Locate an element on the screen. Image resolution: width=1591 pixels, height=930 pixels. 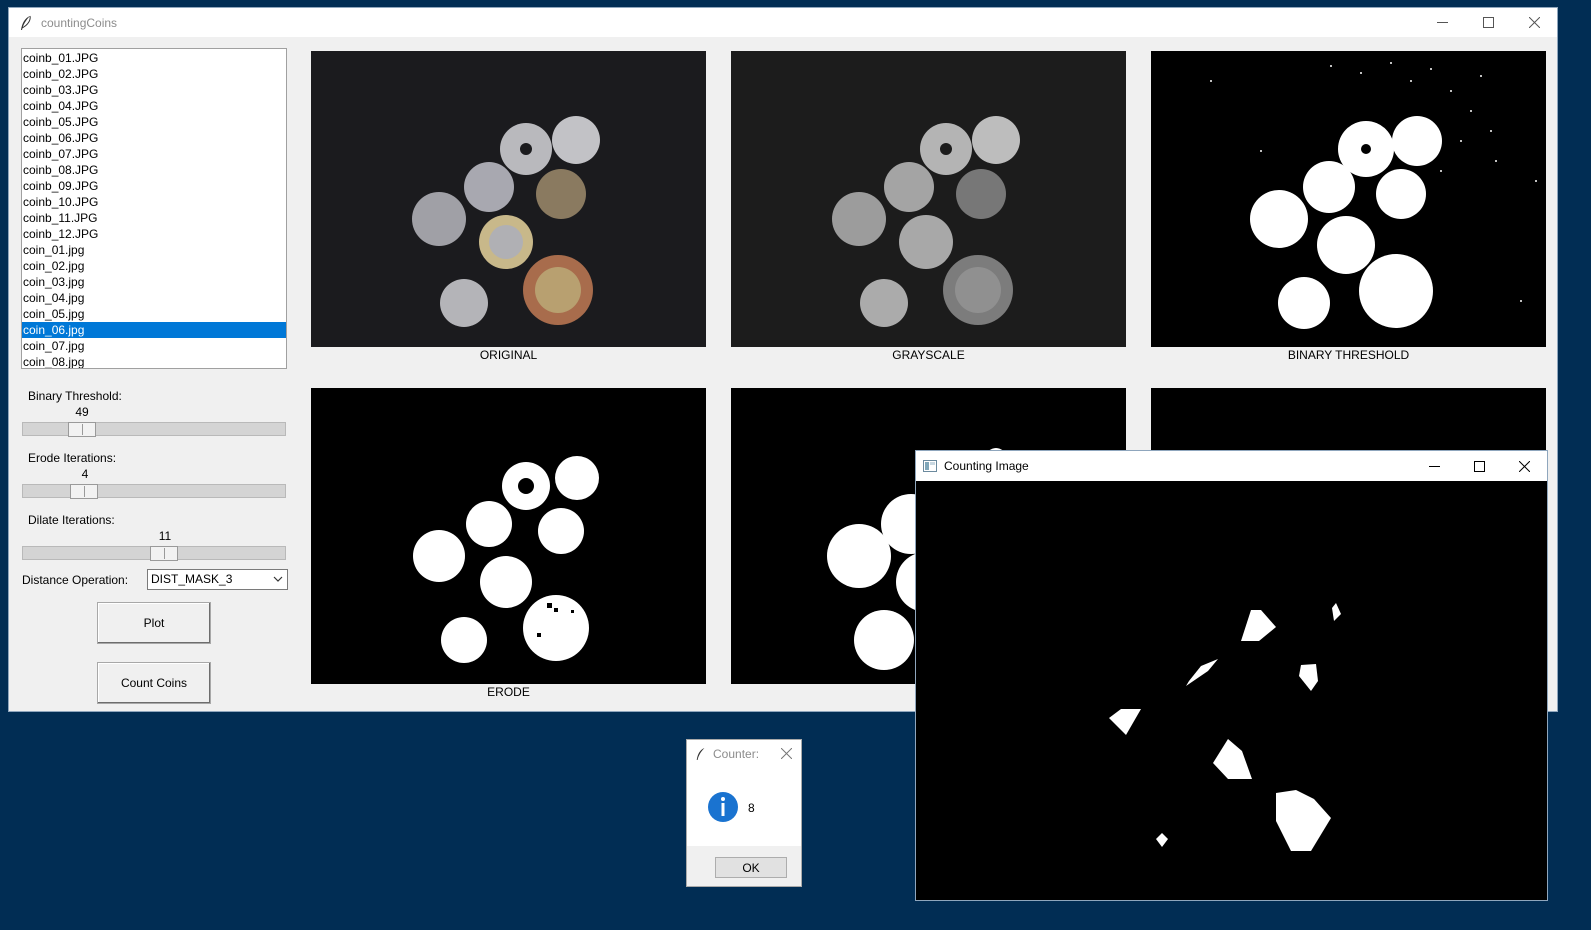
erode-image is located at coordinates (508, 536).